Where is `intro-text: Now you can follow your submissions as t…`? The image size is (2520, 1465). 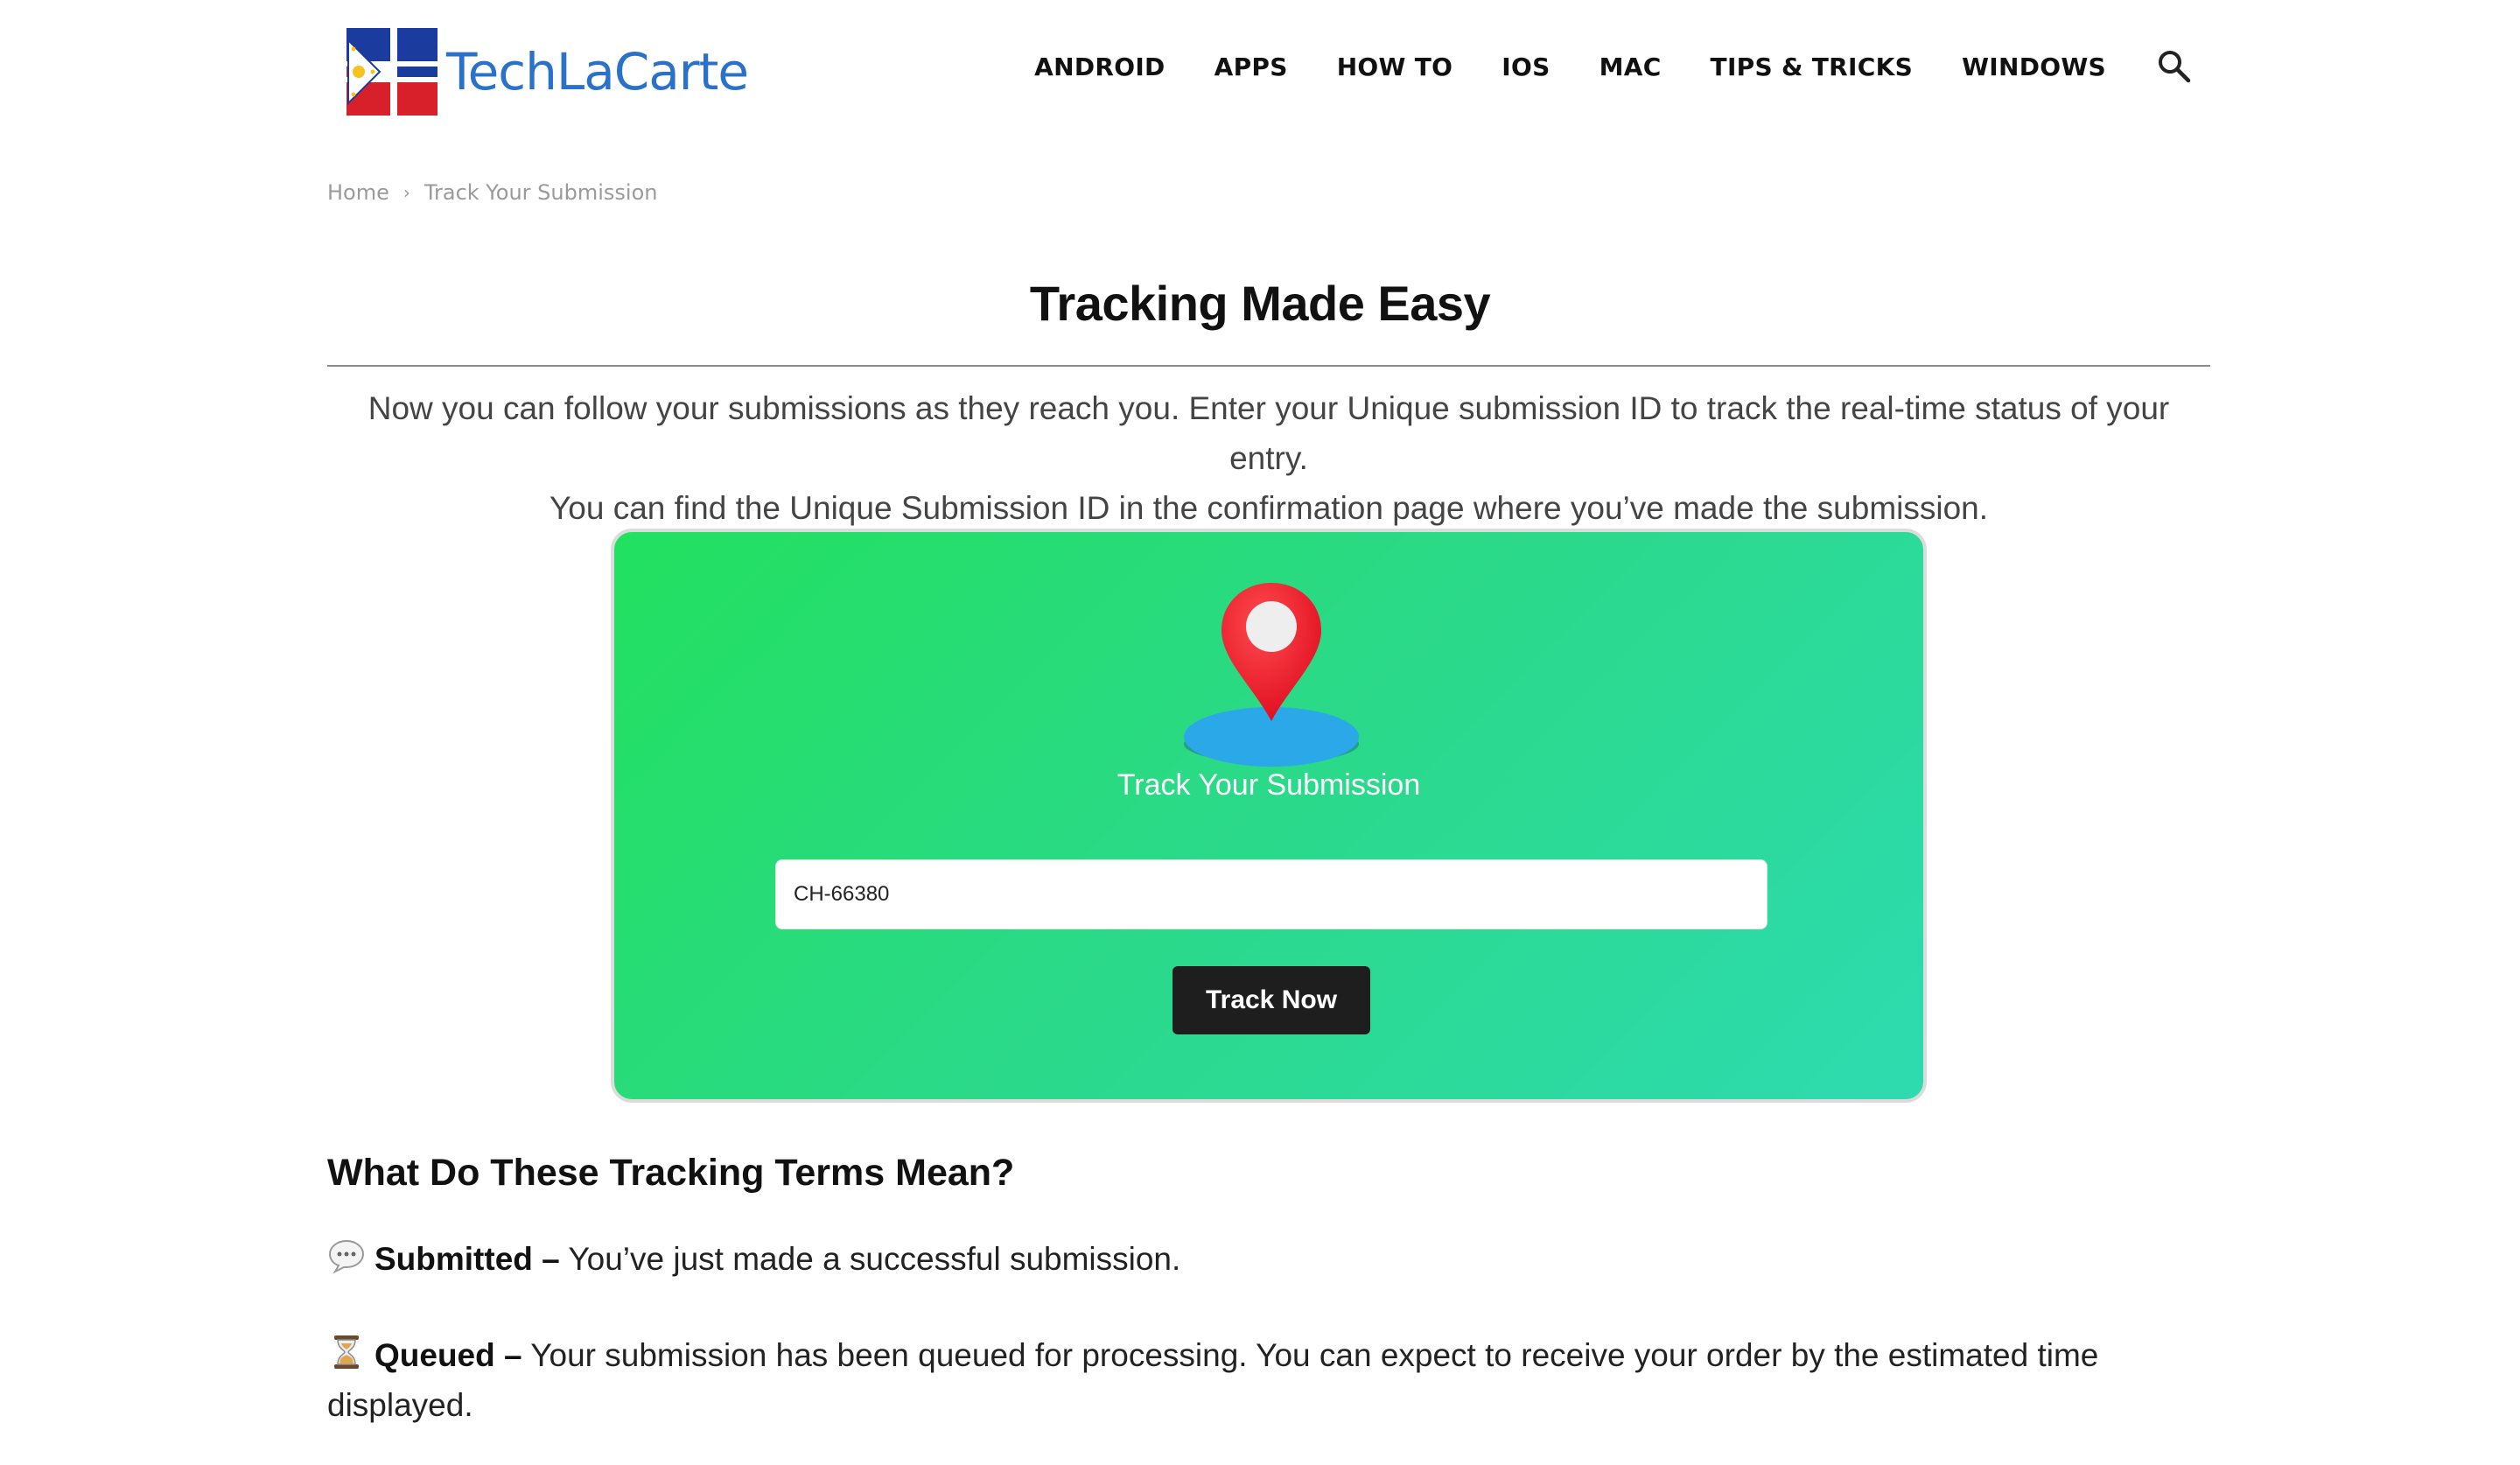
intro-text: Now you can follow your submissions as t… is located at coordinates (1268, 458).